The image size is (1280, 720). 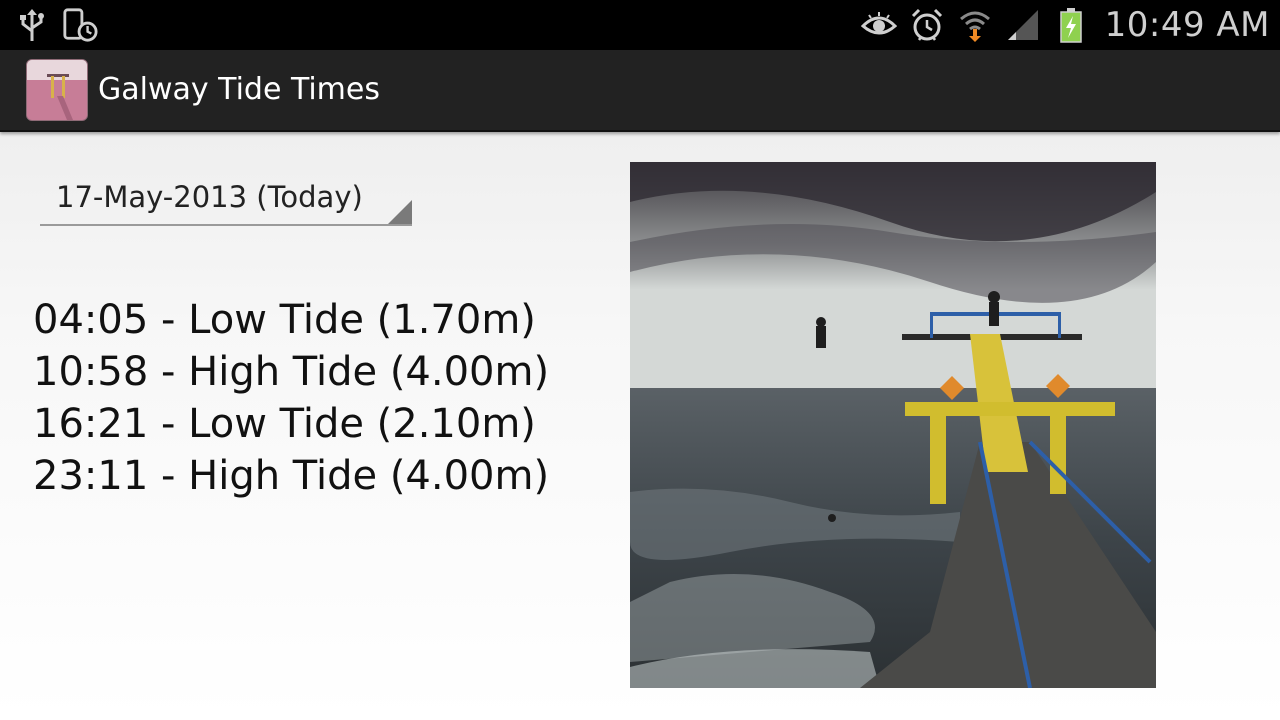 What do you see at coordinates (56, 25) in the screenshot?
I see `status-bar-left` at bounding box center [56, 25].